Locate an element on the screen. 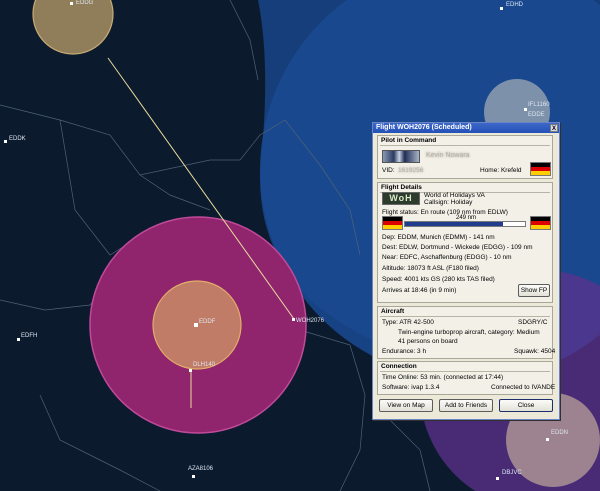 Image resolution: width=600 pixels, height=491 pixels. flight-details-heading: Flight Details is located at coordinates (401, 187).